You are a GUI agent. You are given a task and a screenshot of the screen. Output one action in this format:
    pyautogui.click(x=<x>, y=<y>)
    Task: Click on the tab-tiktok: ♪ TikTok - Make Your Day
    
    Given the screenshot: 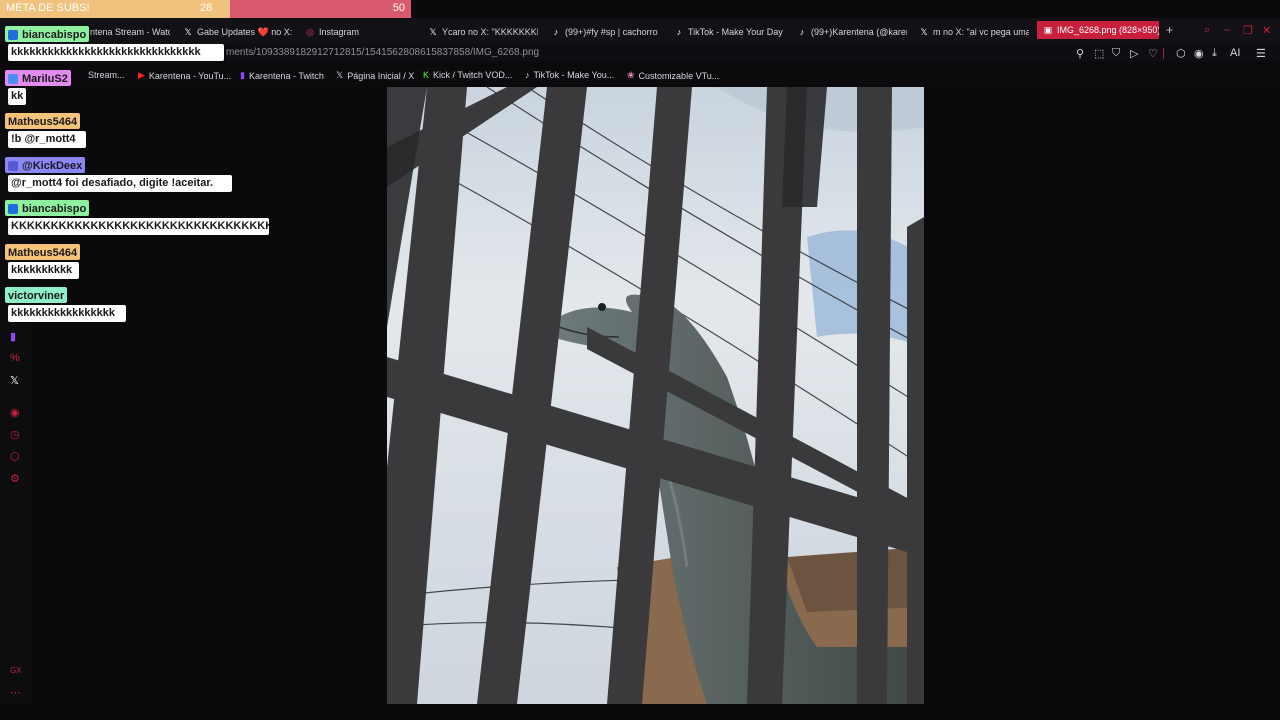 What is the action you would take?
    pyautogui.click(x=729, y=32)
    